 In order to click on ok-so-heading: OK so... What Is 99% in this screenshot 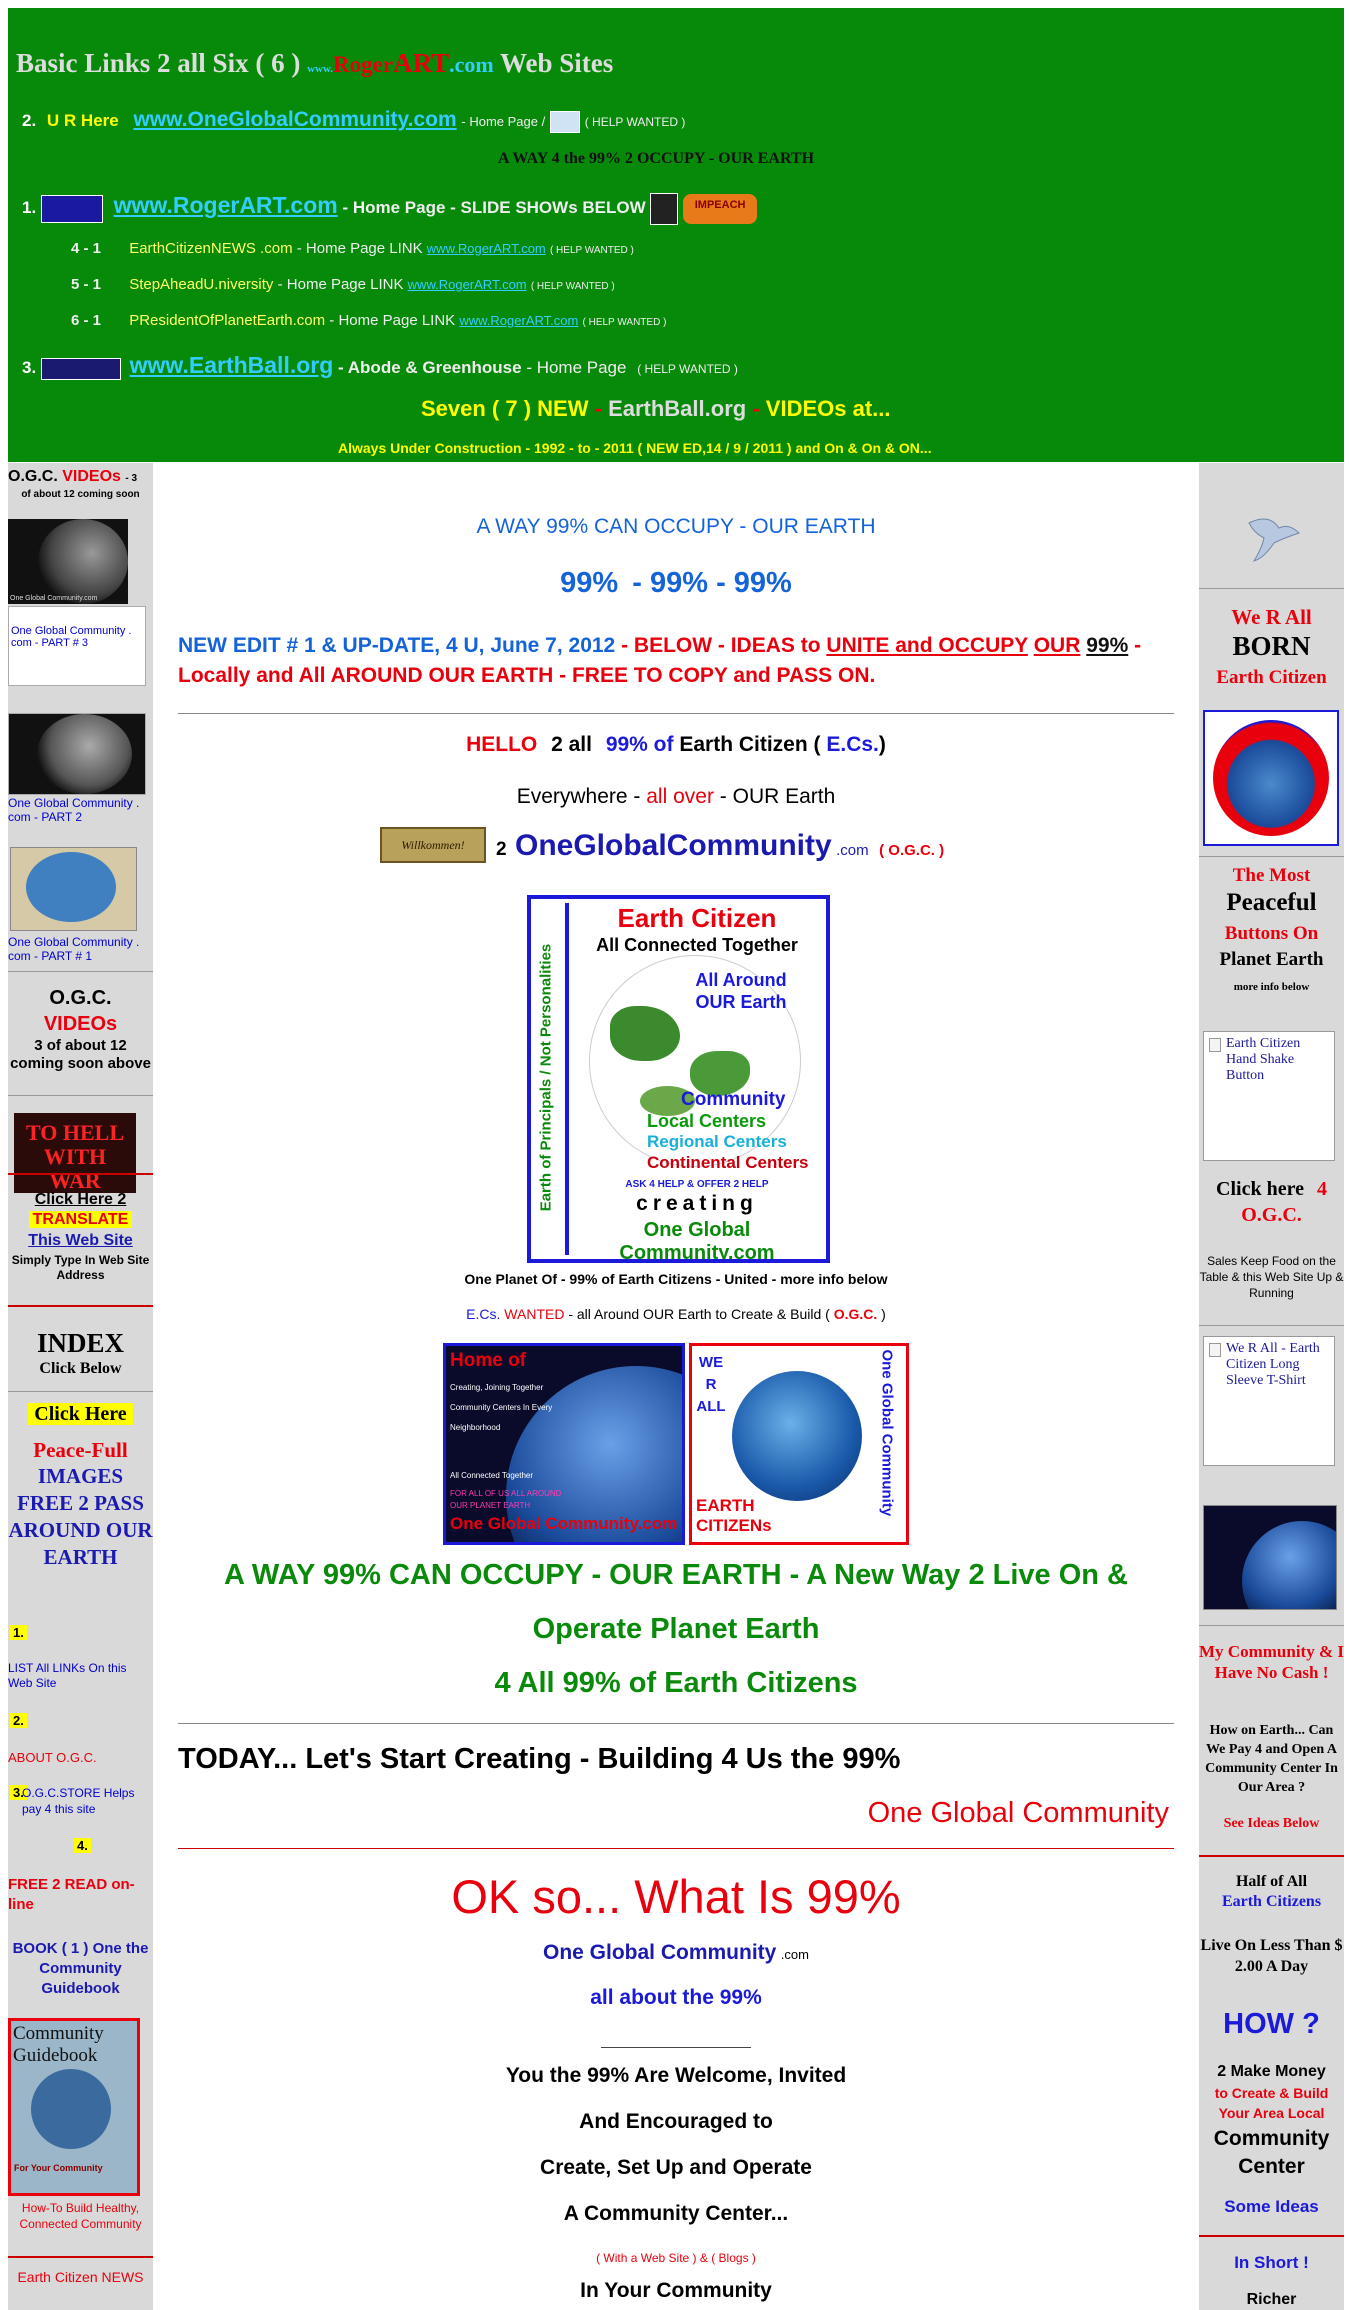, I will do `click(676, 1896)`.